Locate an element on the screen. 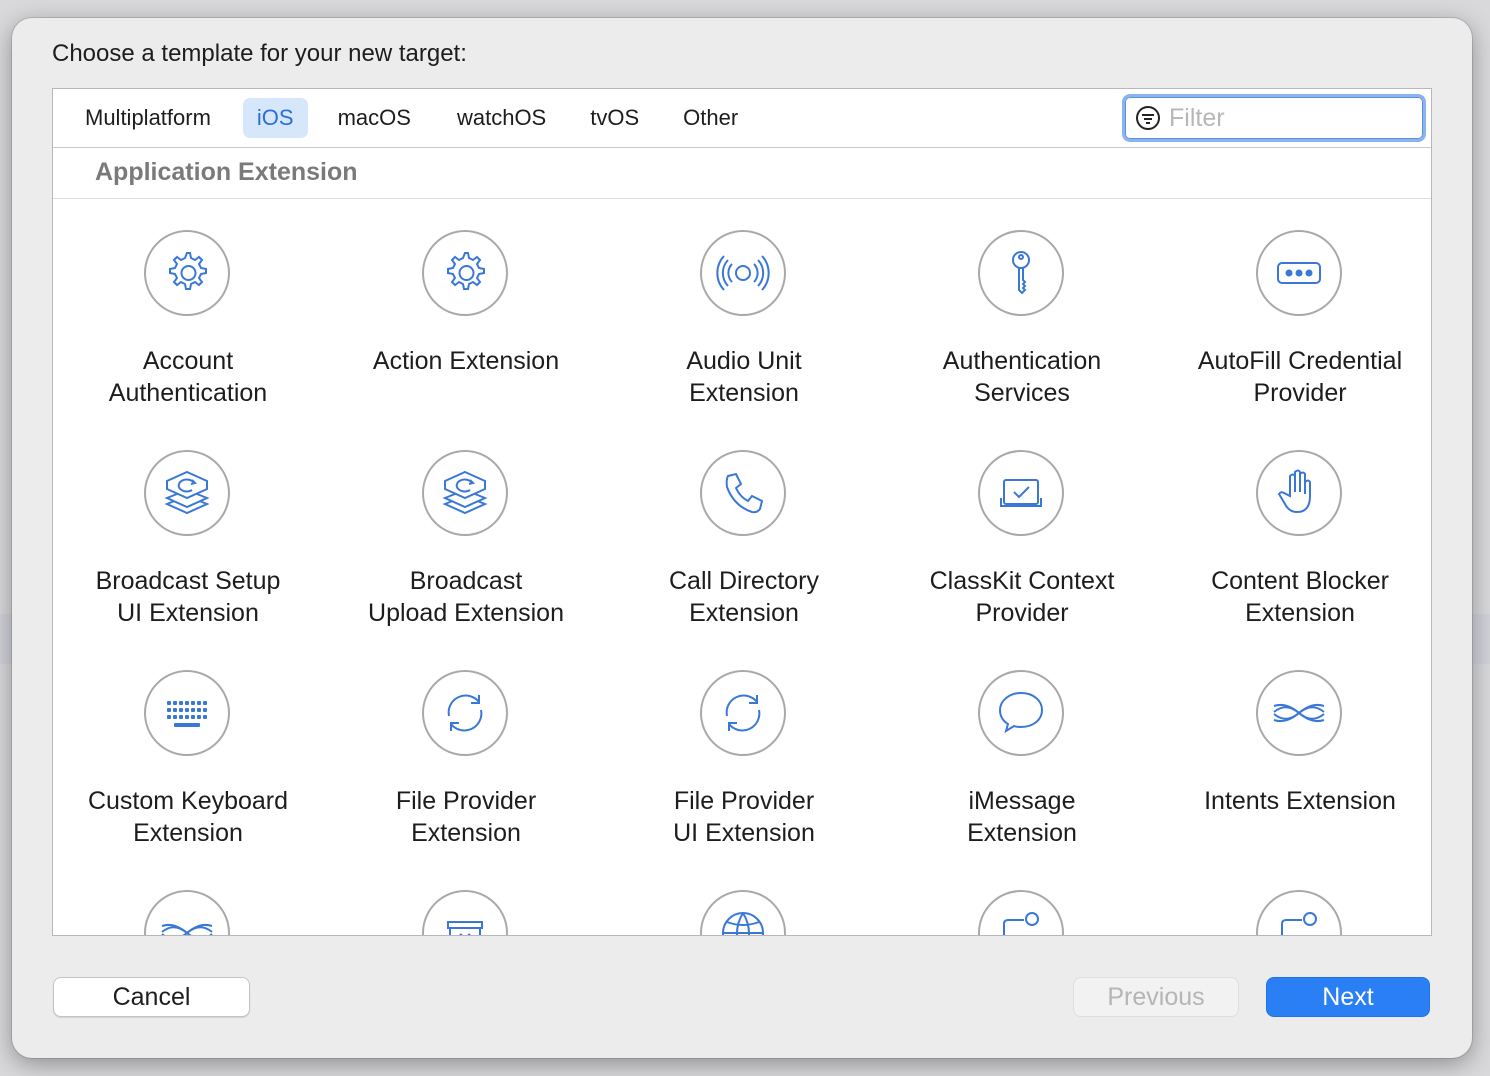  speech-bubble-icon is located at coordinates (1021, 713).